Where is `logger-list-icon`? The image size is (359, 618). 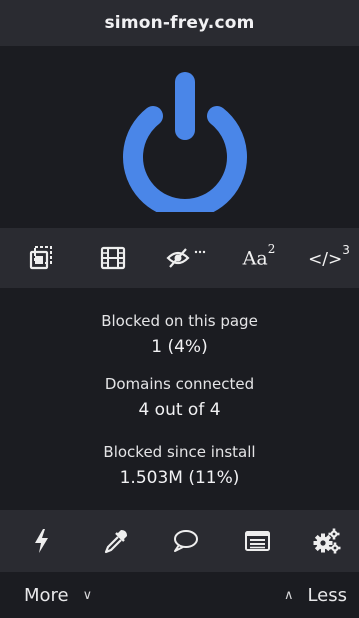
logger-list-icon is located at coordinates (257, 541).